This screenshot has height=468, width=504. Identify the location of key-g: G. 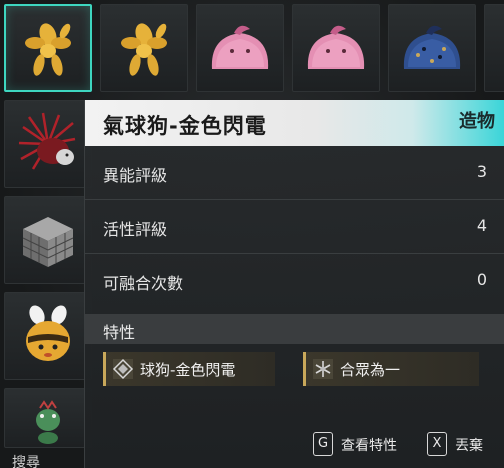
(323, 444).